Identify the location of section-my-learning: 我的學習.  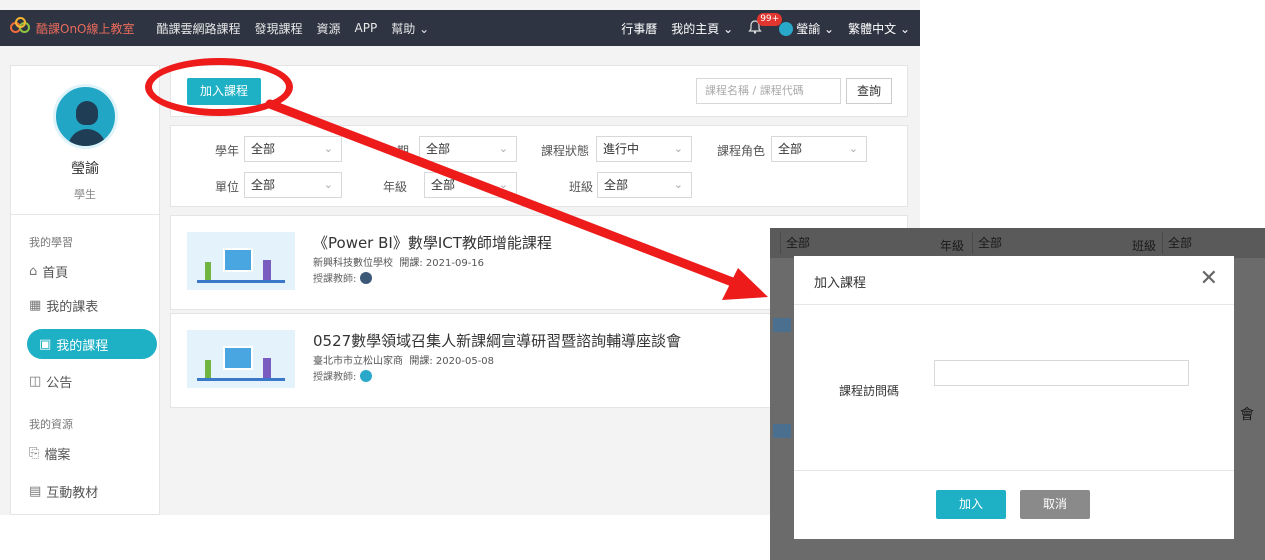
(51, 242).